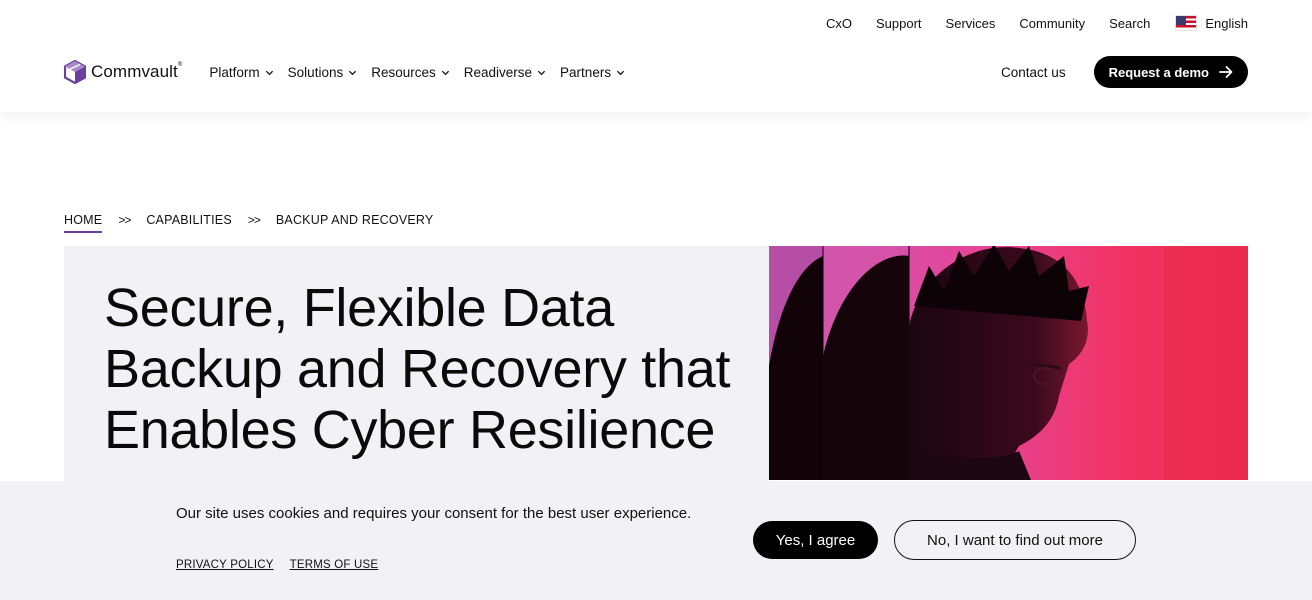 This screenshot has height=600, width=1312. I want to click on utility-link-cxo: CxO, so click(839, 23).